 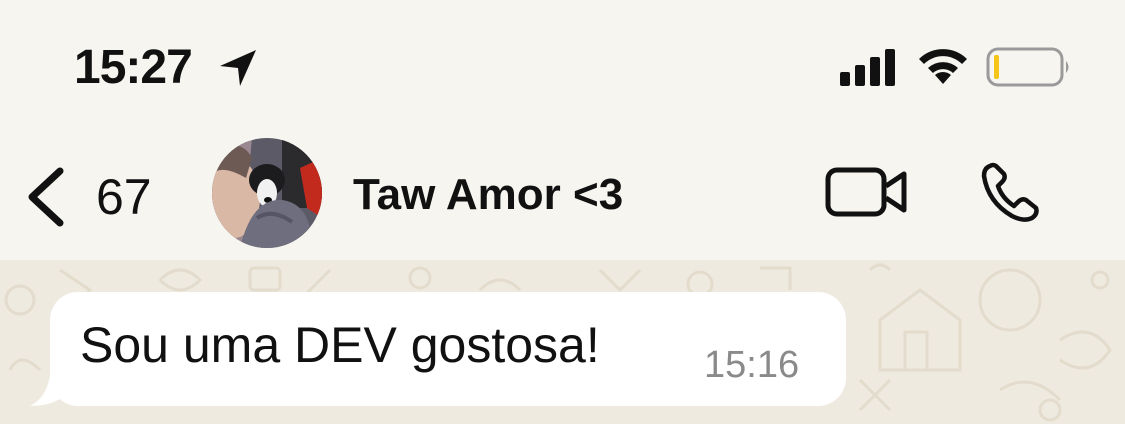 I want to click on wifi-icon, so click(x=943, y=66).